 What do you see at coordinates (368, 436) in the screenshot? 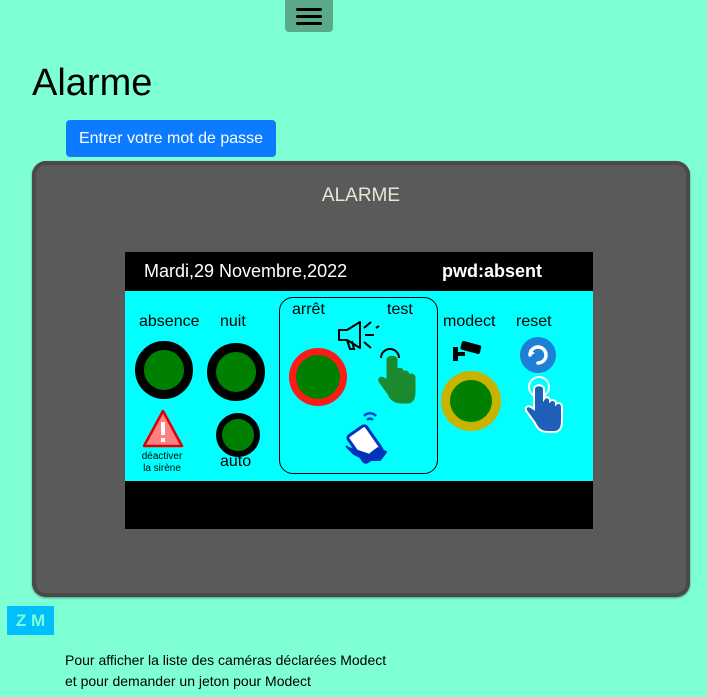
I see `phone-remote-icon` at bounding box center [368, 436].